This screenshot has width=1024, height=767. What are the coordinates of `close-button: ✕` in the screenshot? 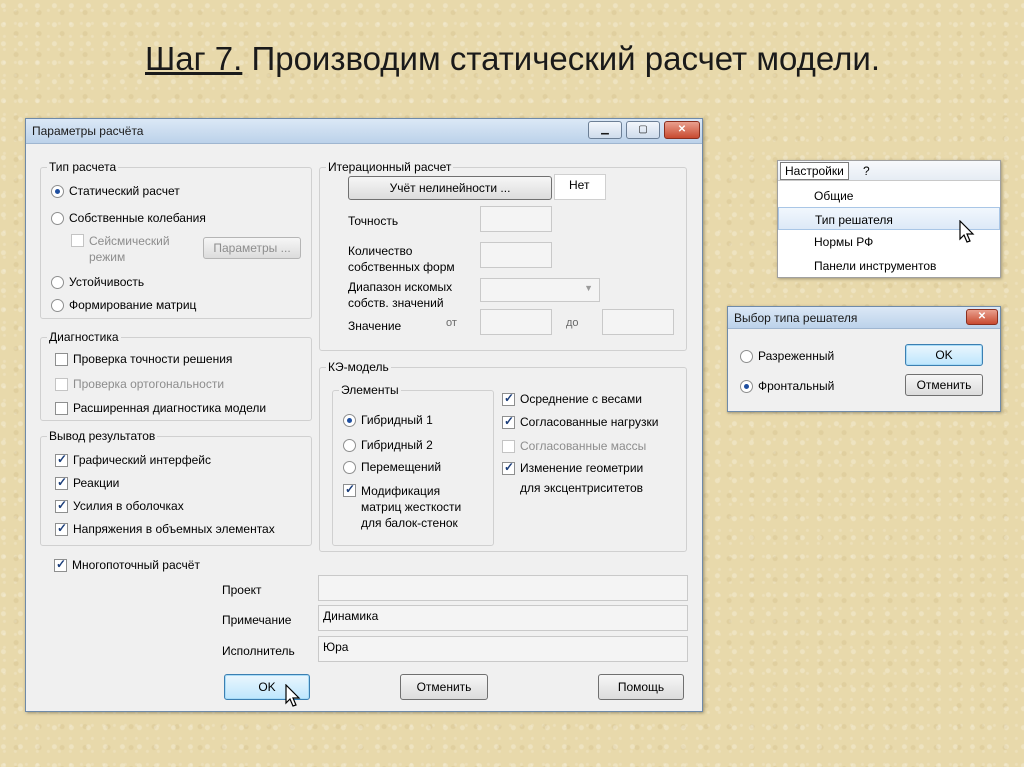 It's located at (682, 130).